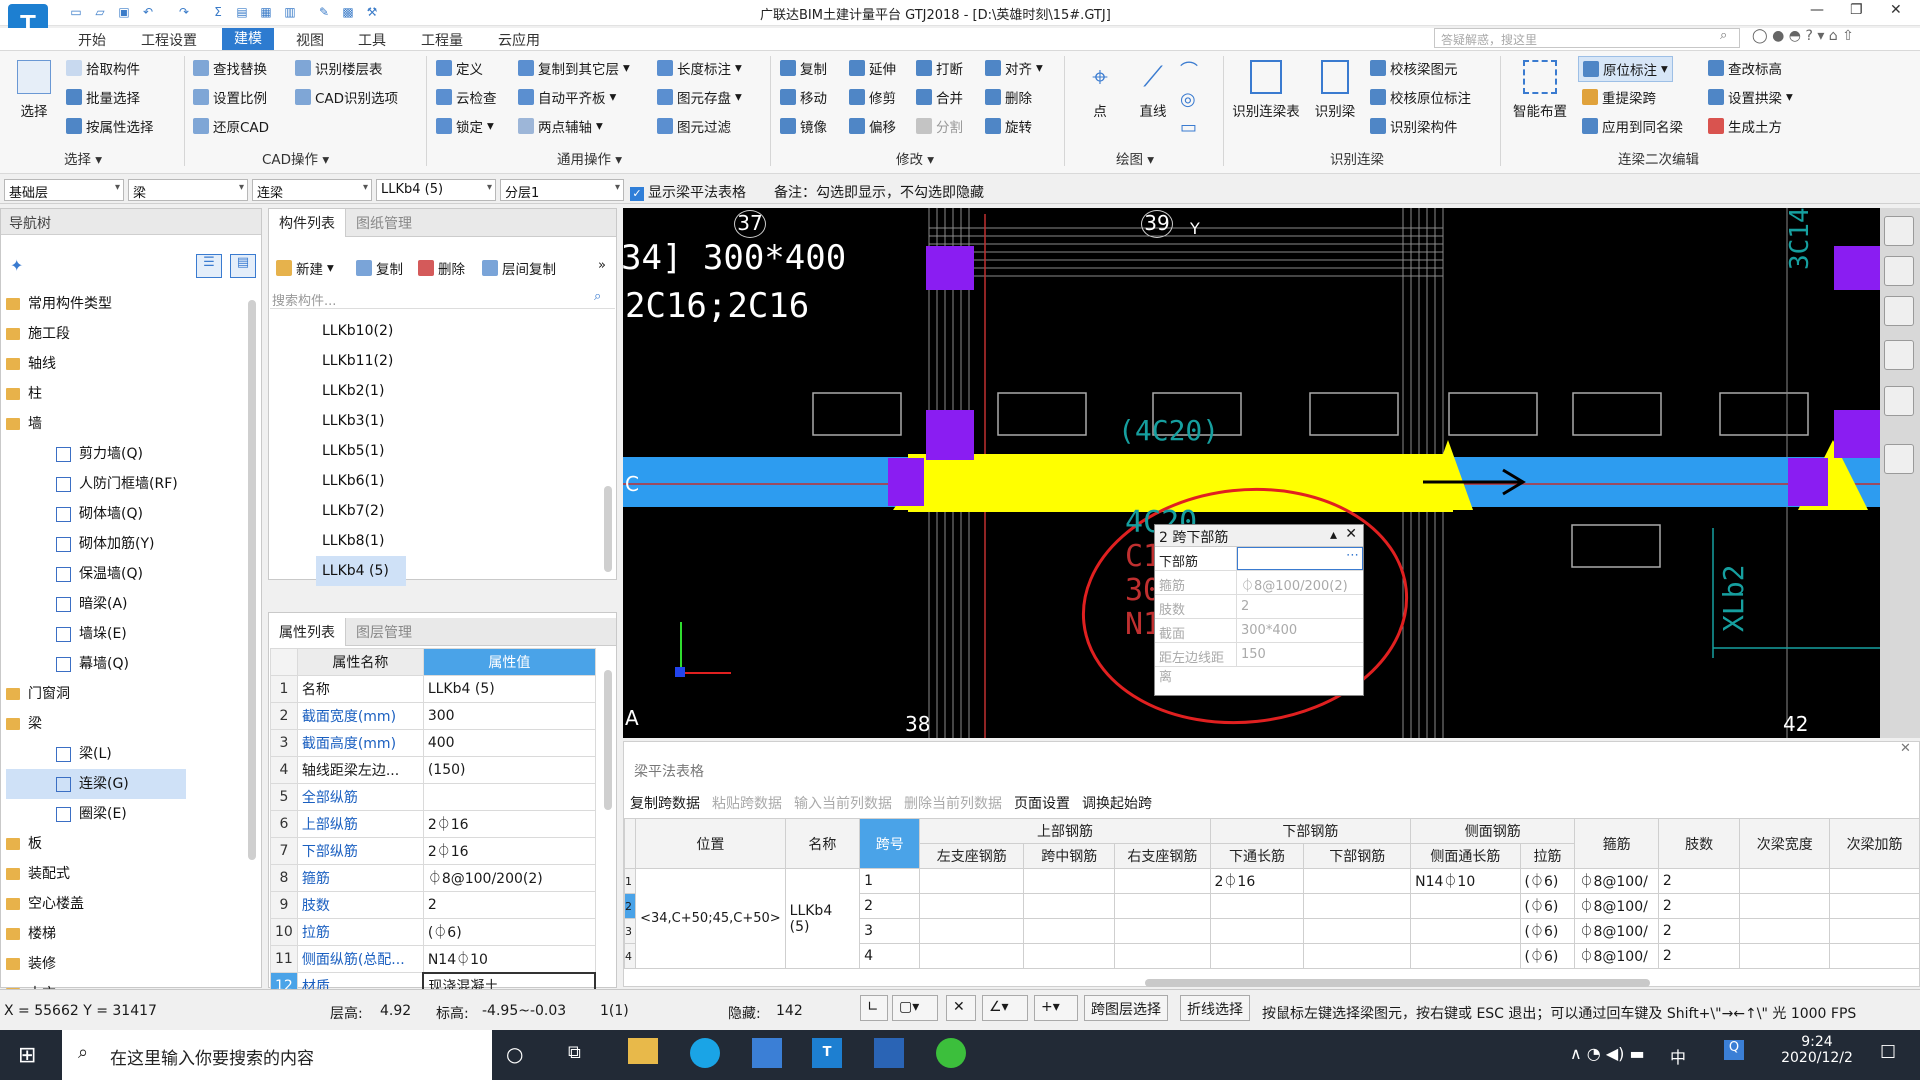 Image resolution: width=1920 pixels, height=1080 pixels. I want to click on menu-tools: 工具, so click(372, 40).